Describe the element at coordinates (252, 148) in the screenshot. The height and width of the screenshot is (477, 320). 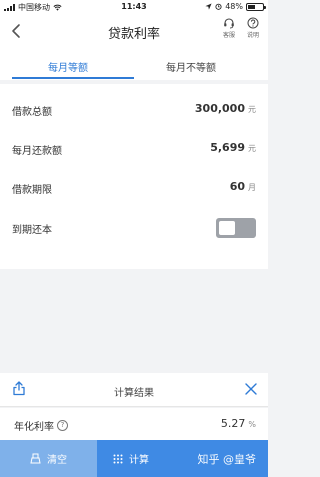
I see `monthly-payment-unit: 元` at that location.